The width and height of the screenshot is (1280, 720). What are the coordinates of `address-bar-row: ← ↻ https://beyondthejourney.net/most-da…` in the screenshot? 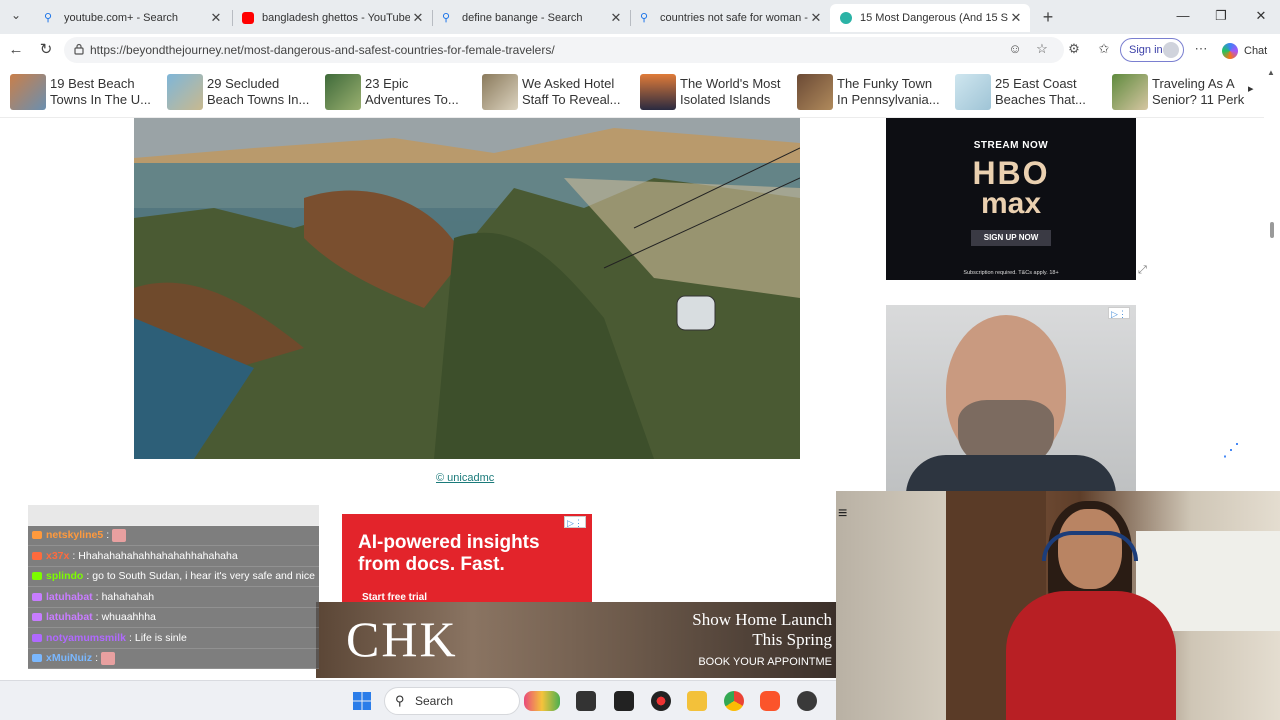 It's located at (640, 50).